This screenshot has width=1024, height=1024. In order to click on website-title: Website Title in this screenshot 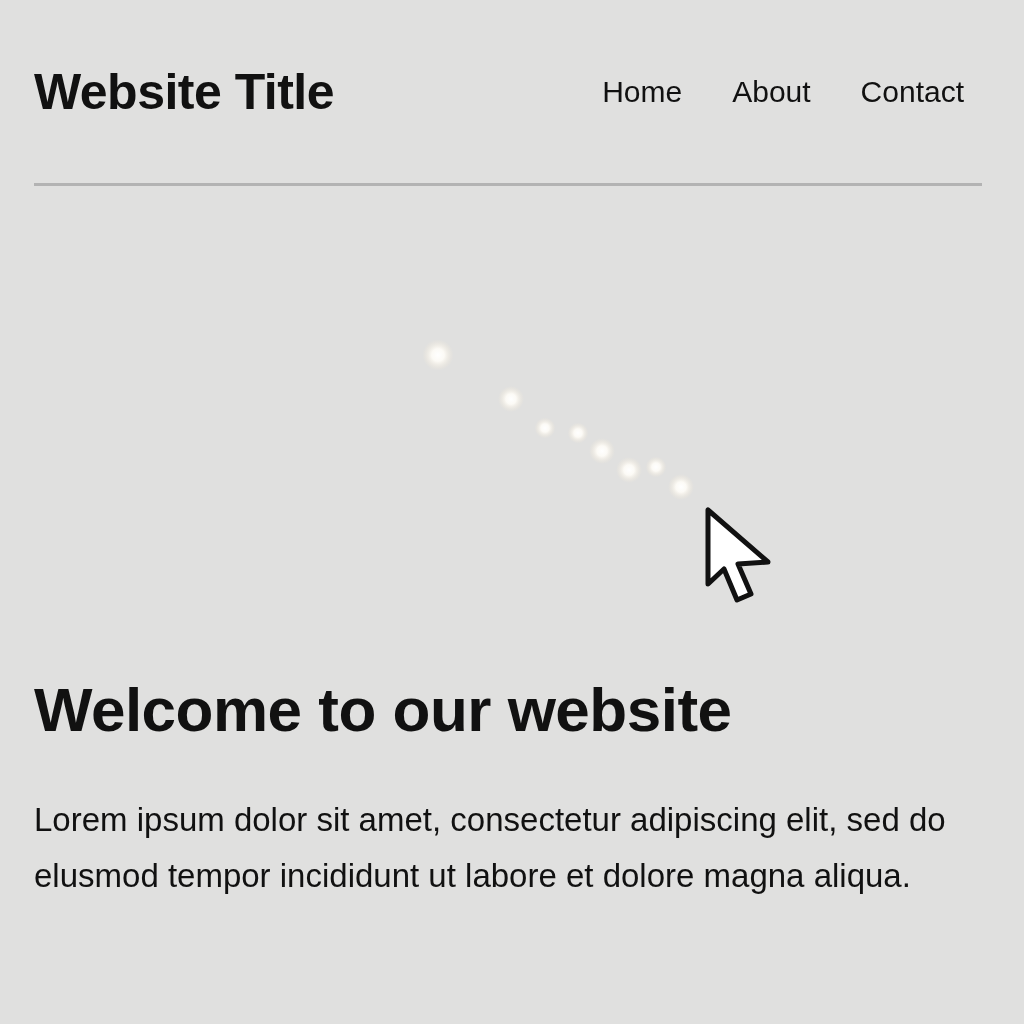, I will do `click(184, 91)`.